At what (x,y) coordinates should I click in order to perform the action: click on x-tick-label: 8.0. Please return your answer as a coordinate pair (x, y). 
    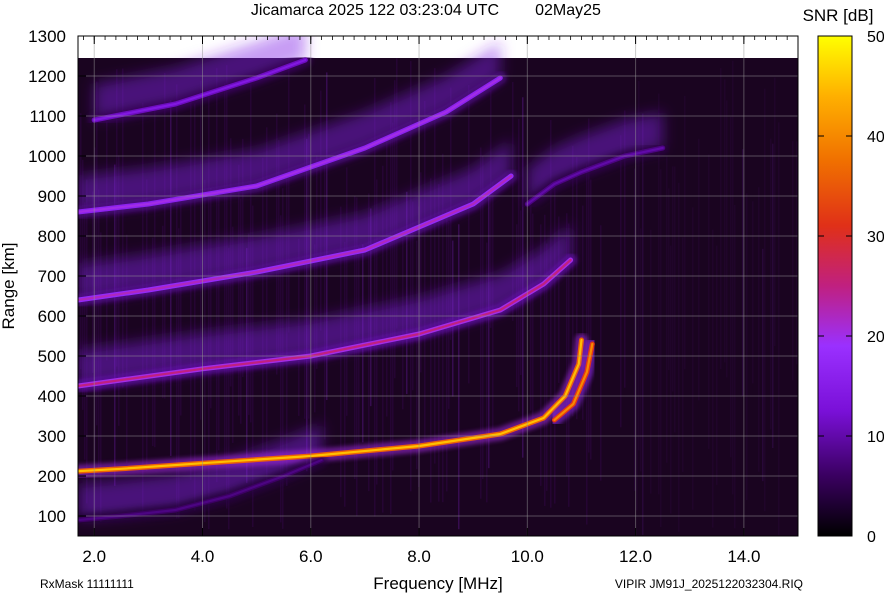
    Looking at the image, I should click on (419, 556).